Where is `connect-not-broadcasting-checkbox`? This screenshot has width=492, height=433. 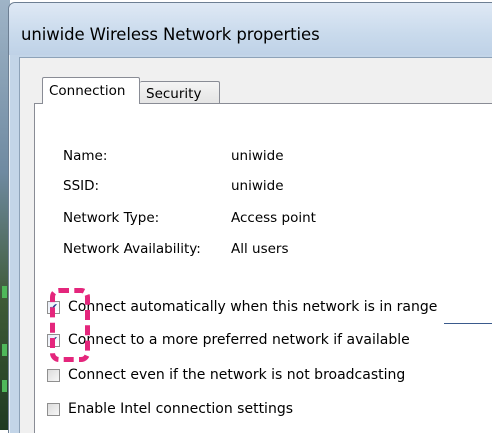
connect-not-broadcasting-checkbox is located at coordinates (53, 375).